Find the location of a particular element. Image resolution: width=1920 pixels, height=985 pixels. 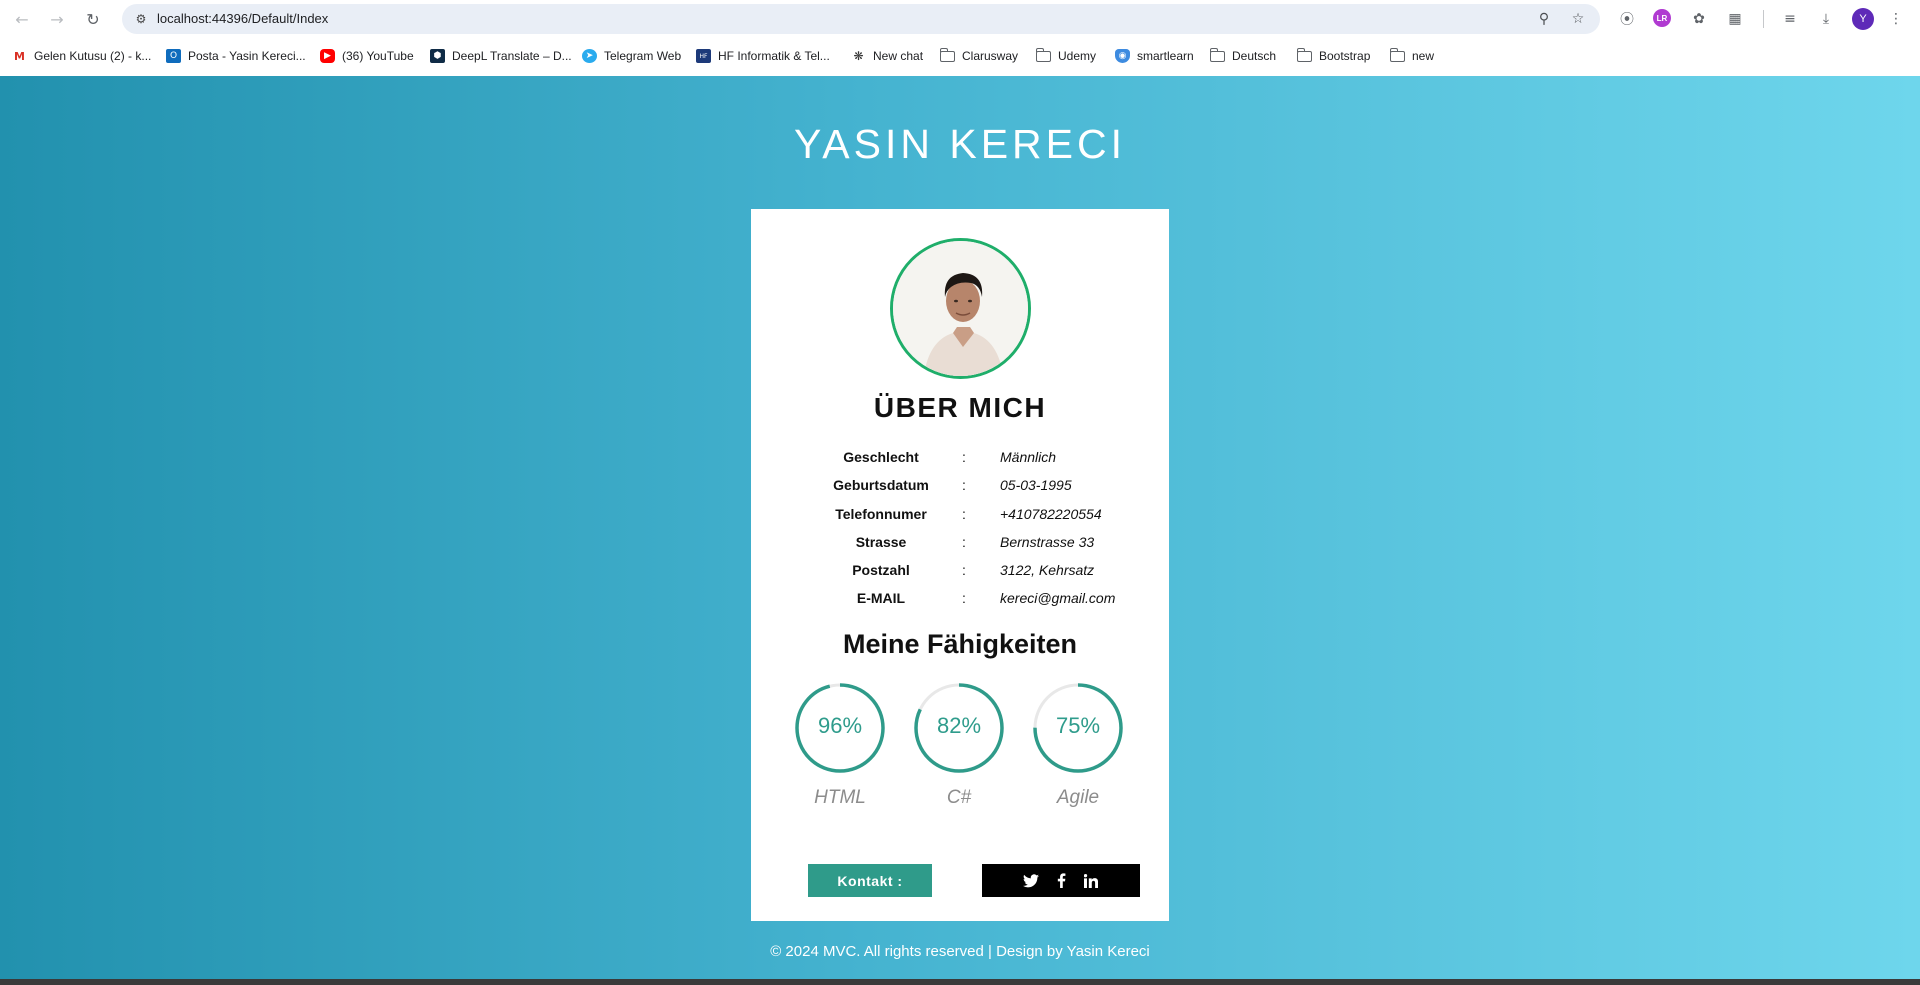

reload-icon: ↻ is located at coordinates (93, 19).